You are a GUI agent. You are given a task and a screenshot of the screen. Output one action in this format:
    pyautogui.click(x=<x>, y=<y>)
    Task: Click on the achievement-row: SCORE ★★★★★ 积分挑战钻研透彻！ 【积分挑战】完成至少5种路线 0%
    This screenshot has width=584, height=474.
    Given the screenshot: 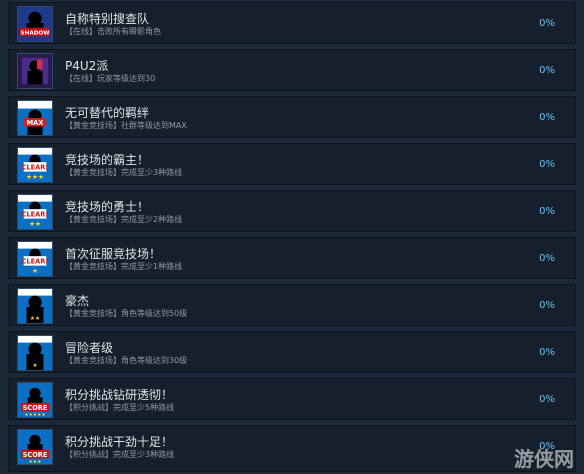 What is the action you would take?
    pyautogui.click(x=292, y=399)
    